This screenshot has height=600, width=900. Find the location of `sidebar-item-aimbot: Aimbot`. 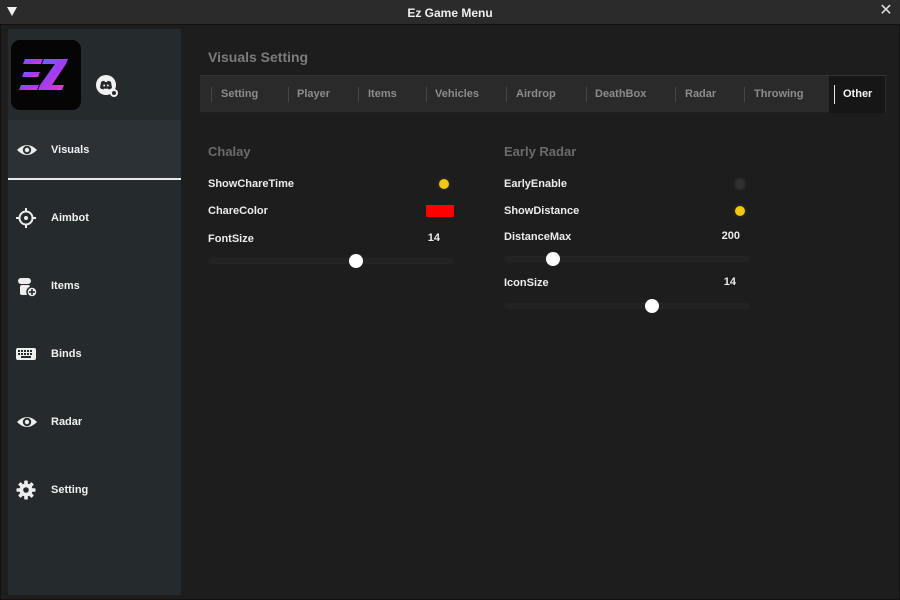

sidebar-item-aimbot: Aimbot is located at coordinates (94, 218).